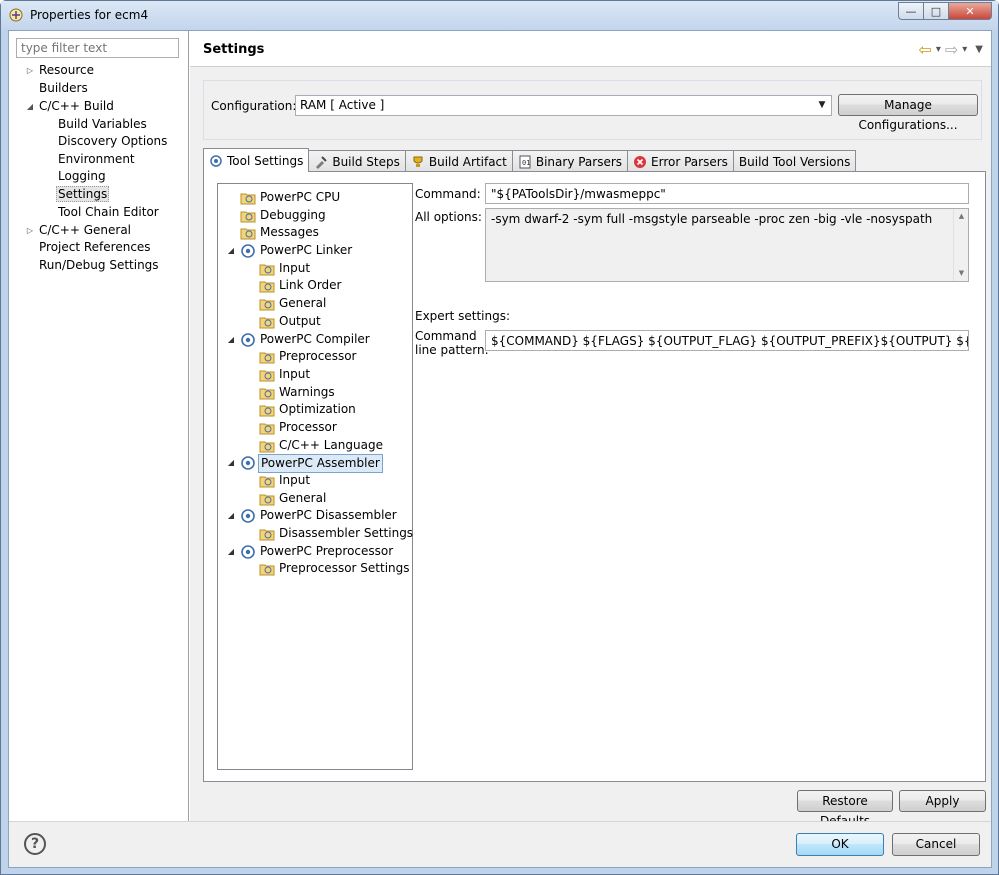 The image size is (999, 875). What do you see at coordinates (95, 247) in the screenshot?
I see `nav-item-project-references: Project References` at bounding box center [95, 247].